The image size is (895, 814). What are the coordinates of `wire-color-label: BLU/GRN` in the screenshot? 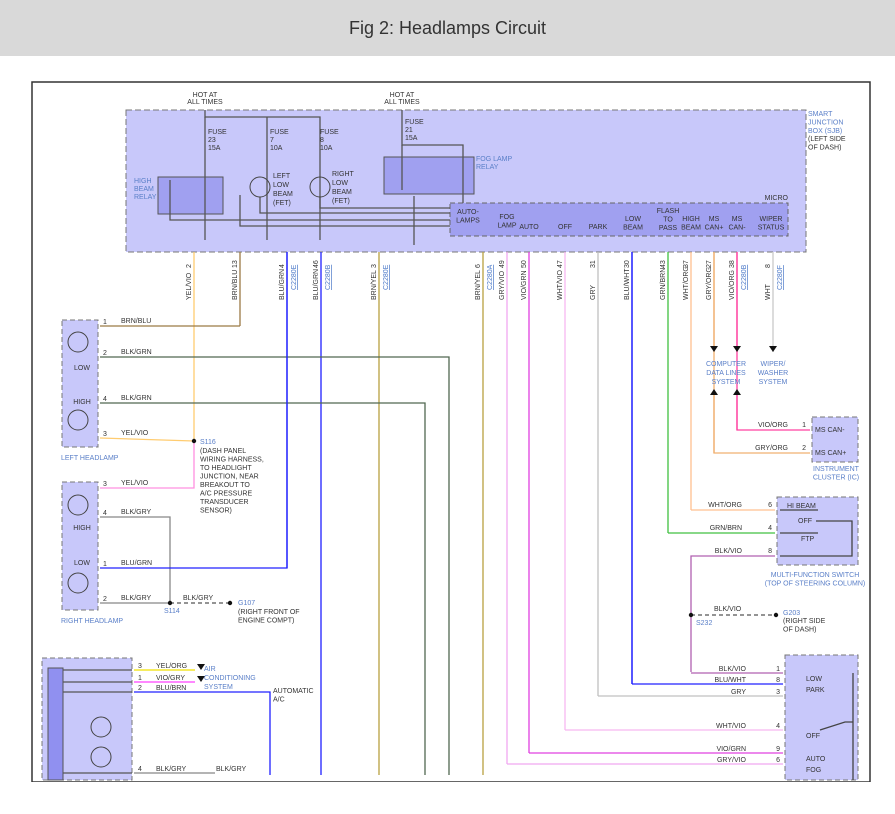 It's located at (316, 284).